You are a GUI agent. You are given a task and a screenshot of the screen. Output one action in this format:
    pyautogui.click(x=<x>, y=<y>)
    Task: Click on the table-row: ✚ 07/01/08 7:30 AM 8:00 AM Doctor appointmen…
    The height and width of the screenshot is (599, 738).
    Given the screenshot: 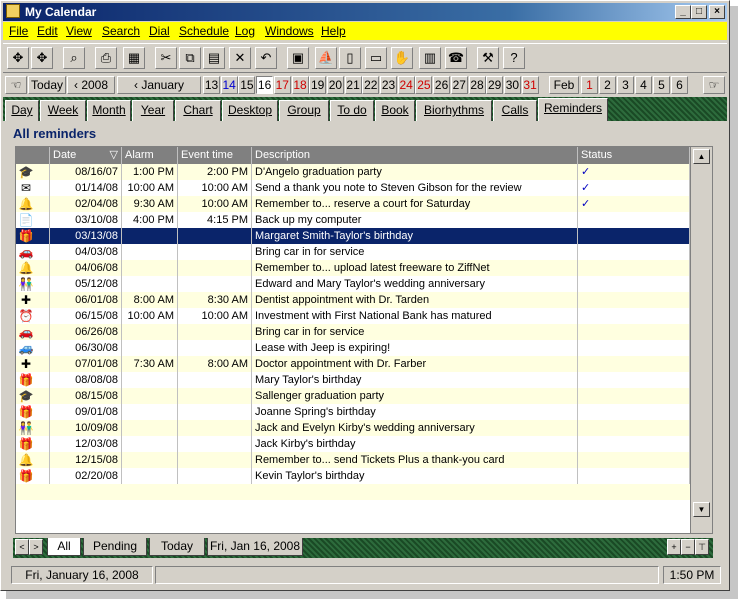 What is the action you would take?
    pyautogui.click(x=353, y=364)
    